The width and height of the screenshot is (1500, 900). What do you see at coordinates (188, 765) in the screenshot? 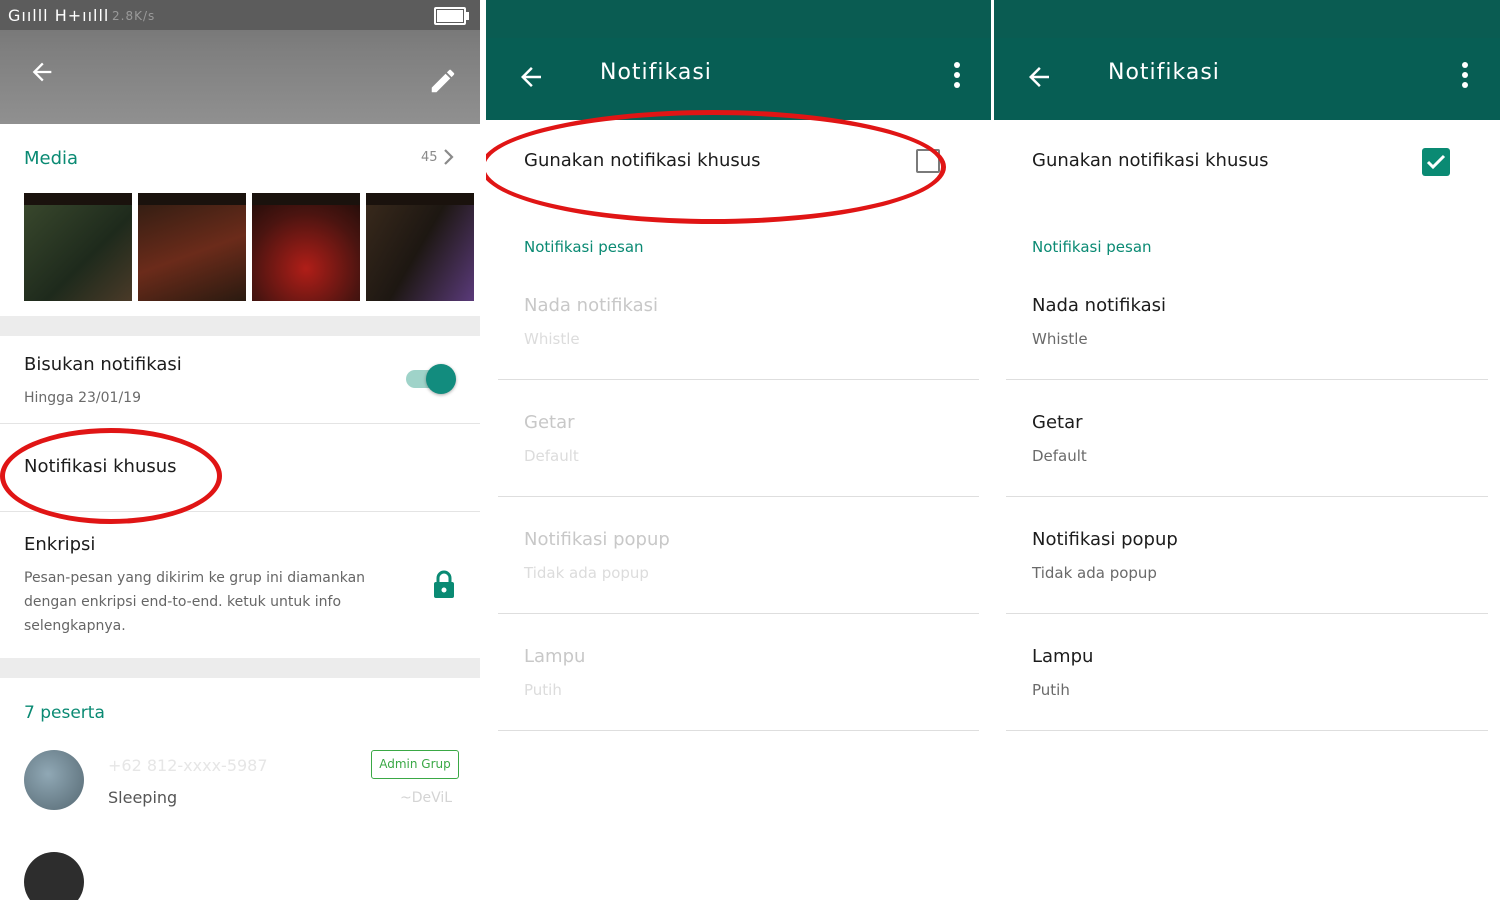
I see `member-name: +62 812-xxxx-5987` at bounding box center [188, 765].